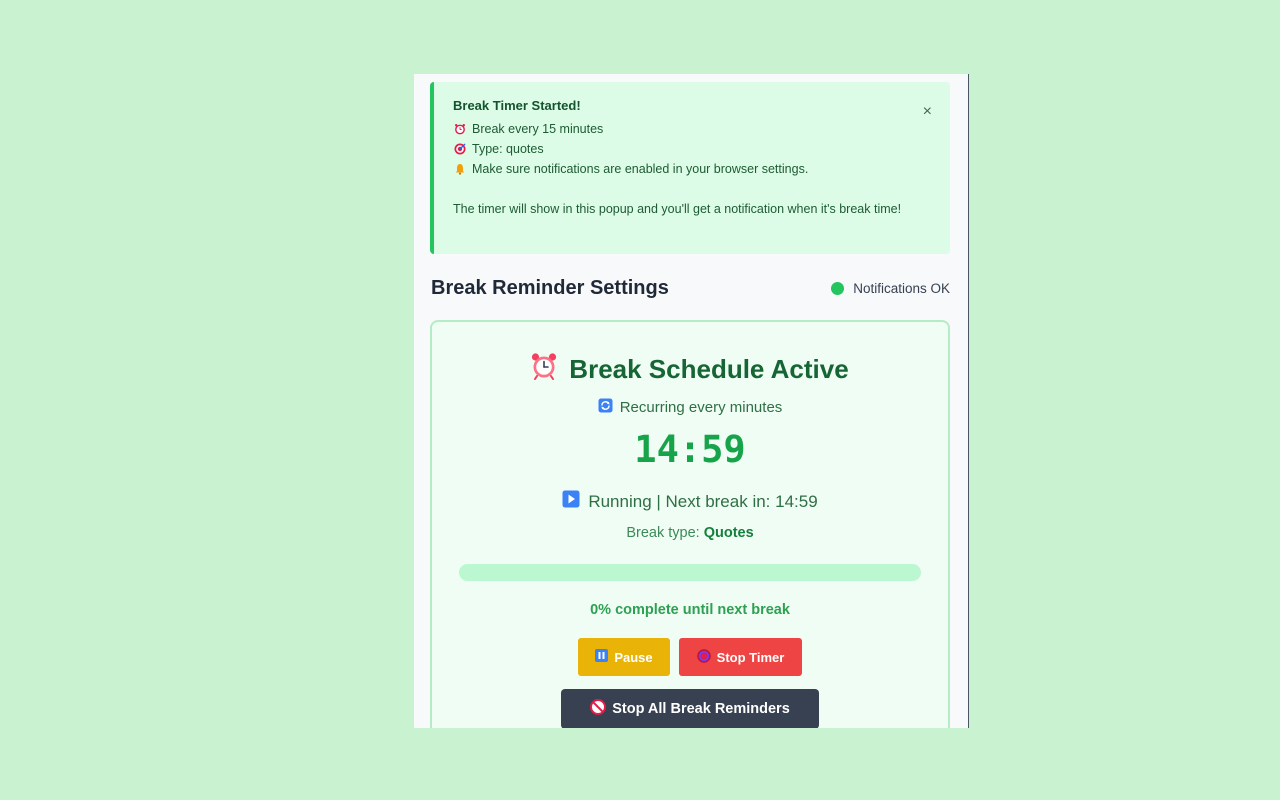  What do you see at coordinates (550, 287) in the screenshot?
I see `page-title: Break Reminder Settings` at bounding box center [550, 287].